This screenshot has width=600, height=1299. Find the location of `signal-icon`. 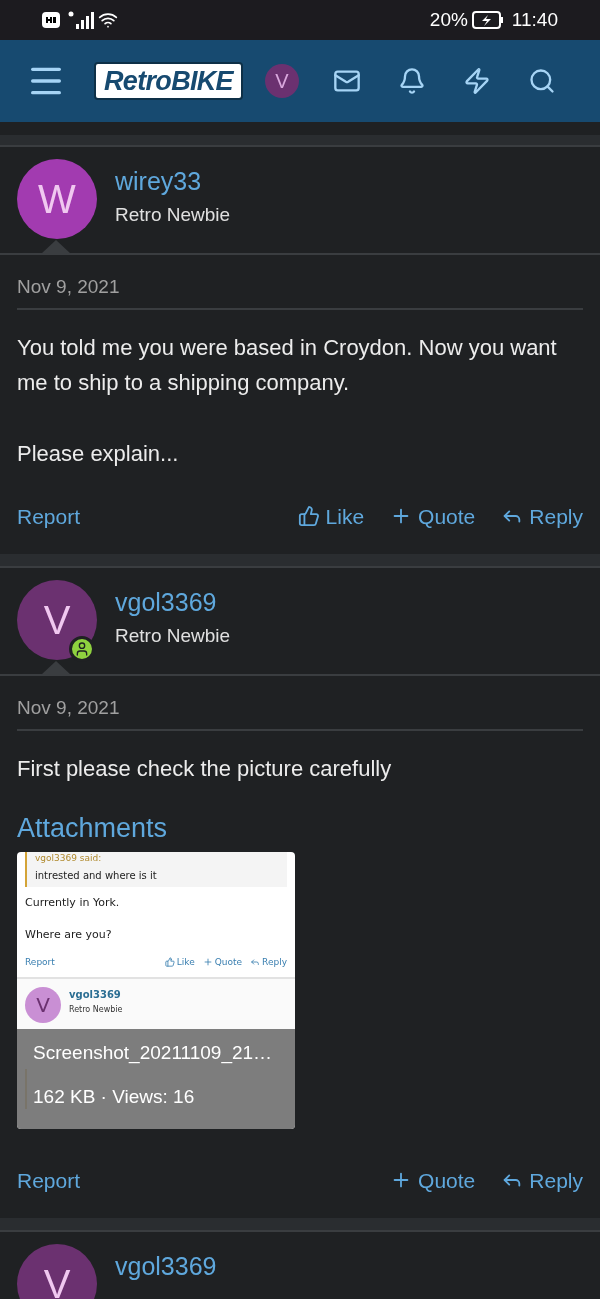

signal-icon is located at coordinates (81, 20).